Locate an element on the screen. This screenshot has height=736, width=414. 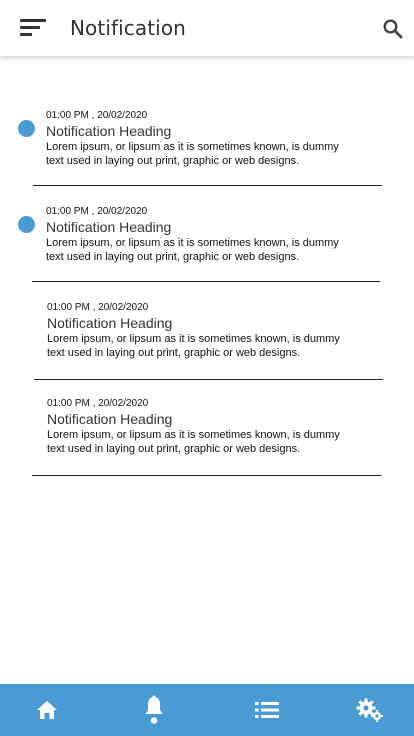
settings-gears-icon is located at coordinates (369, 710).